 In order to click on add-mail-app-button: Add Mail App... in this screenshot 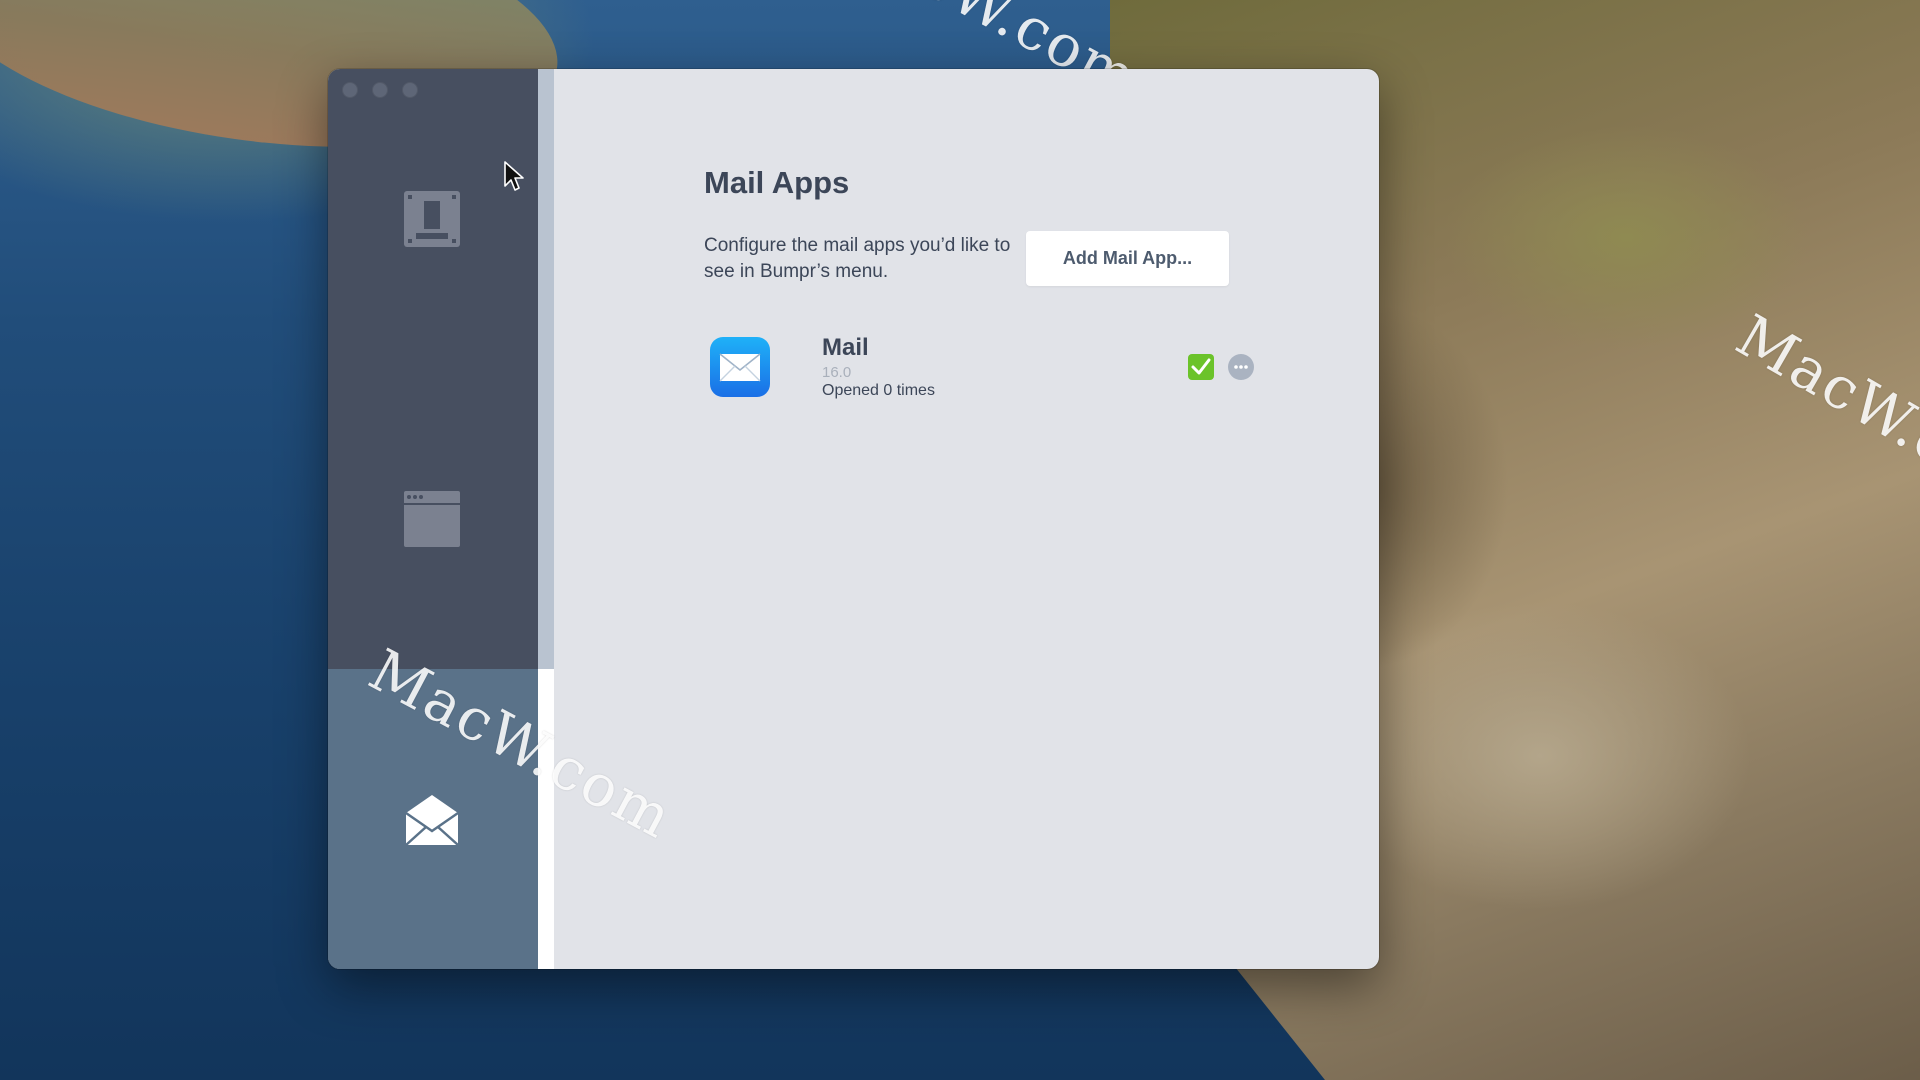, I will do `click(1127, 258)`.